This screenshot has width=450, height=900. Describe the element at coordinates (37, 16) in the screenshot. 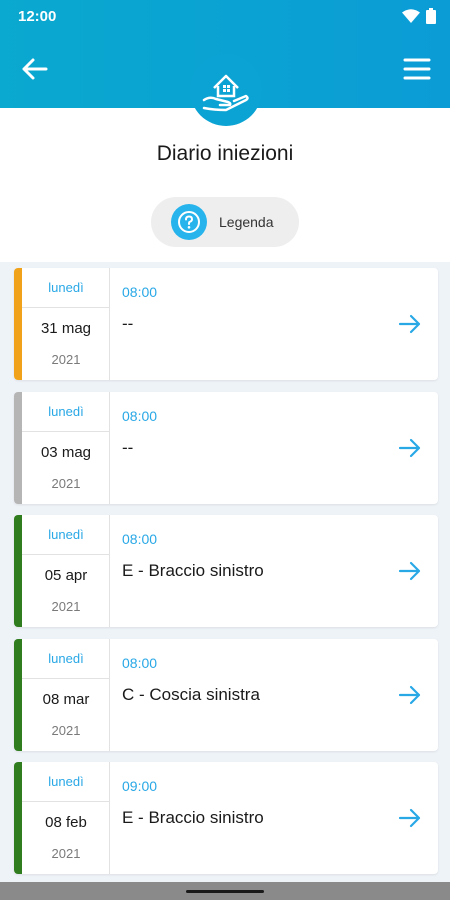

I see `status-time: 12:00` at that location.